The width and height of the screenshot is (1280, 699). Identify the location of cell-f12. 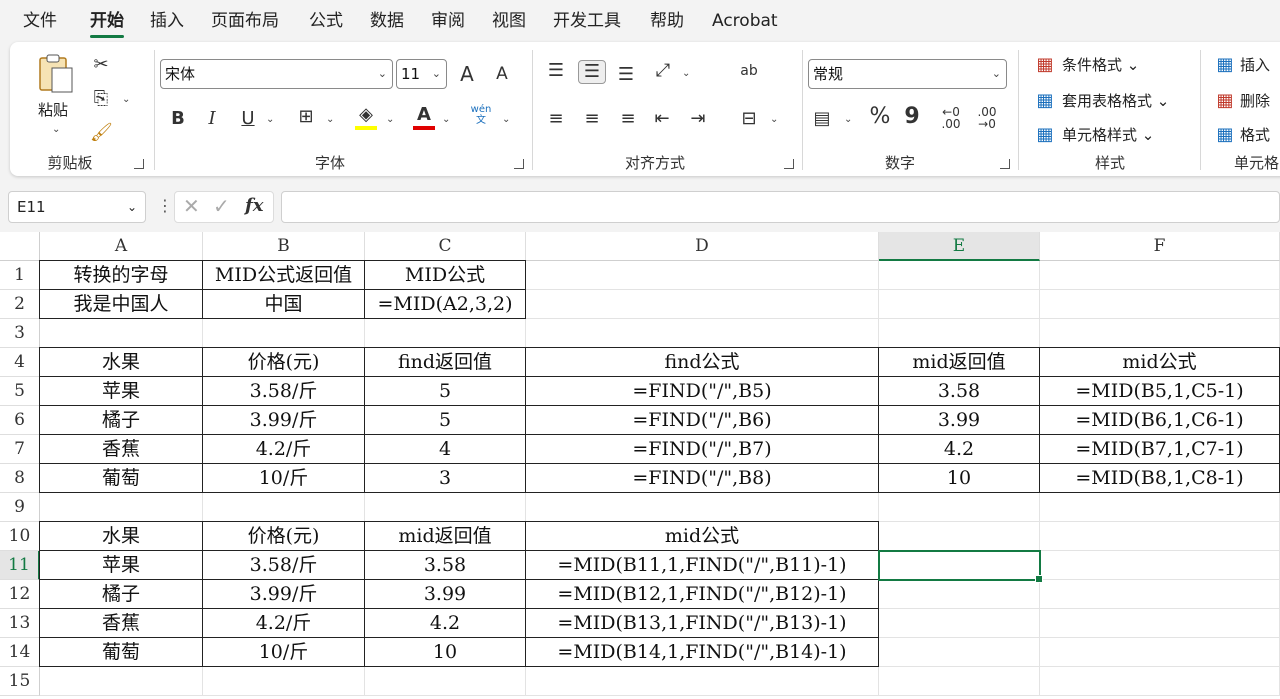
(1160, 594).